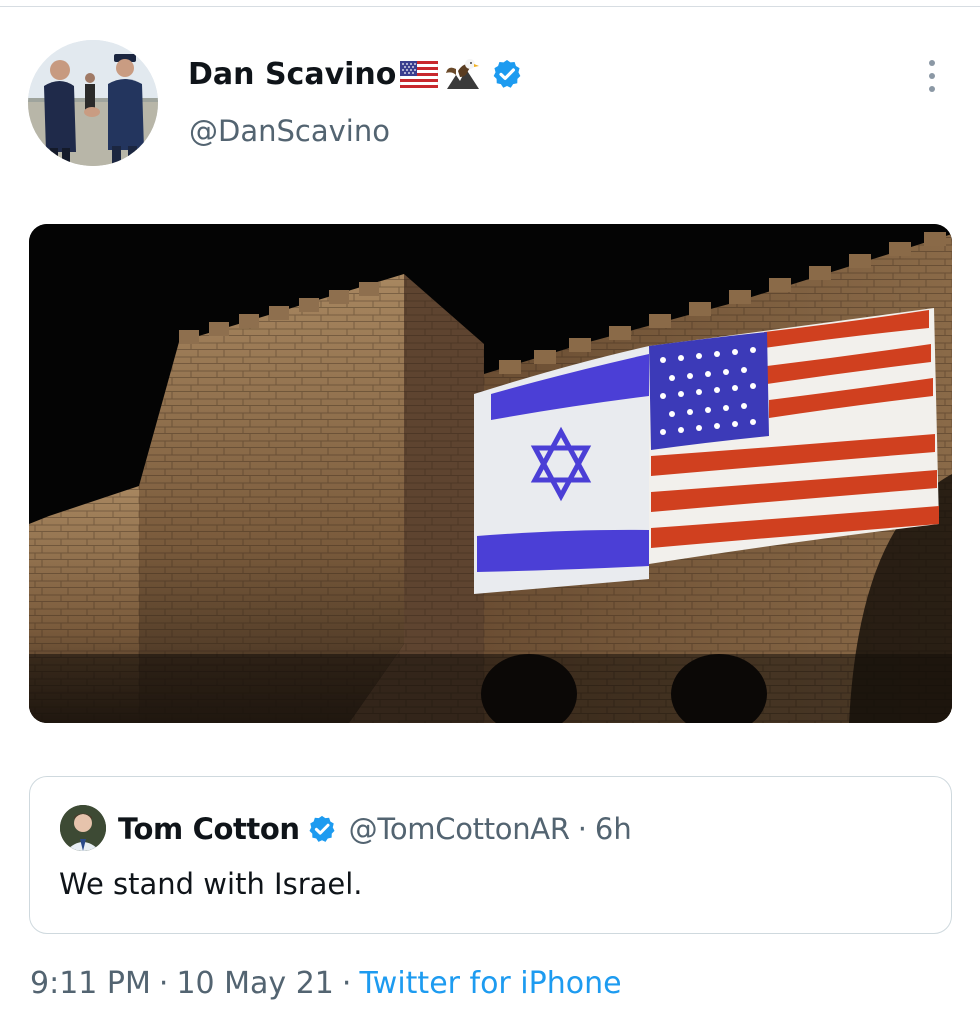 The width and height of the screenshot is (980, 1015). What do you see at coordinates (83, 828) in the screenshot?
I see `quoted-author-avatar` at bounding box center [83, 828].